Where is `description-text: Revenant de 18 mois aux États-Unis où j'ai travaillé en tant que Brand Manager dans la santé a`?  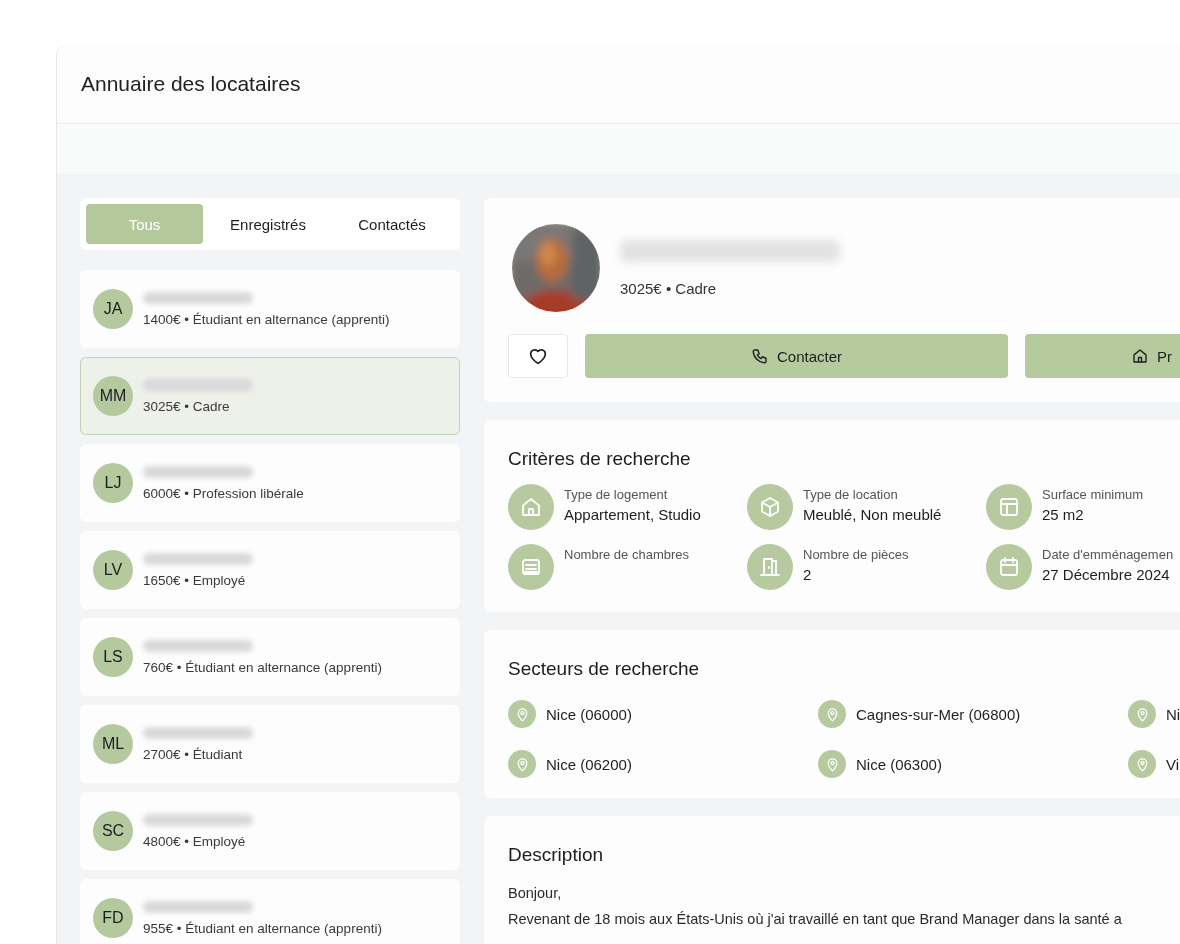 description-text: Revenant de 18 mois aux États-Unis où j'ai travaillé en tant que Brand Manager dans la santé a is located at coordinates (815, 919).